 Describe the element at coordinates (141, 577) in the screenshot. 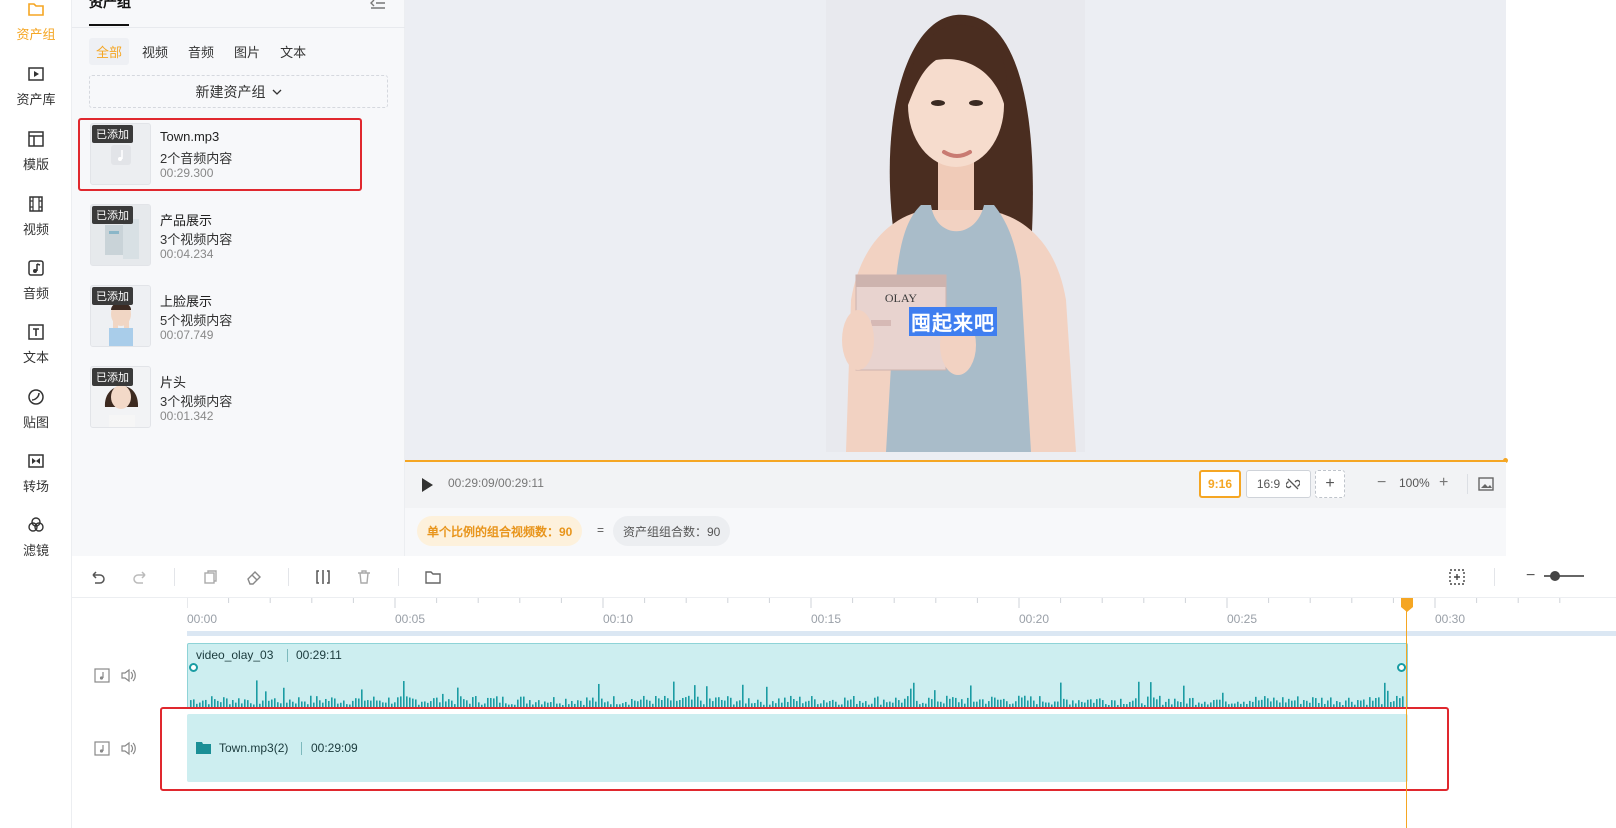

I see `redo-icon` at that location.